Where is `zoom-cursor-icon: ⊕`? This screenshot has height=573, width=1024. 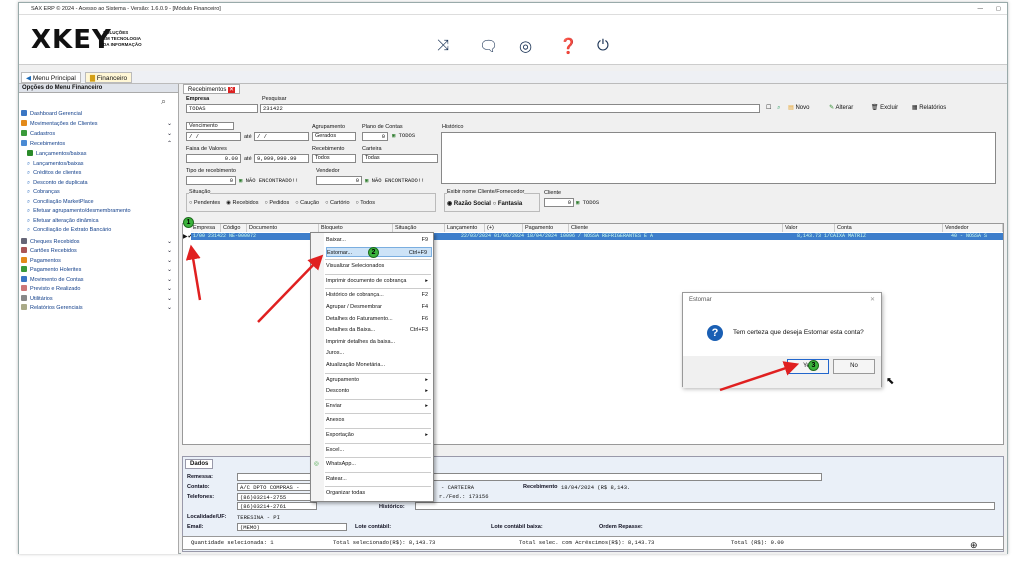
zoom-cursor-icon: ⊕ is located at coordinates (974, 545).